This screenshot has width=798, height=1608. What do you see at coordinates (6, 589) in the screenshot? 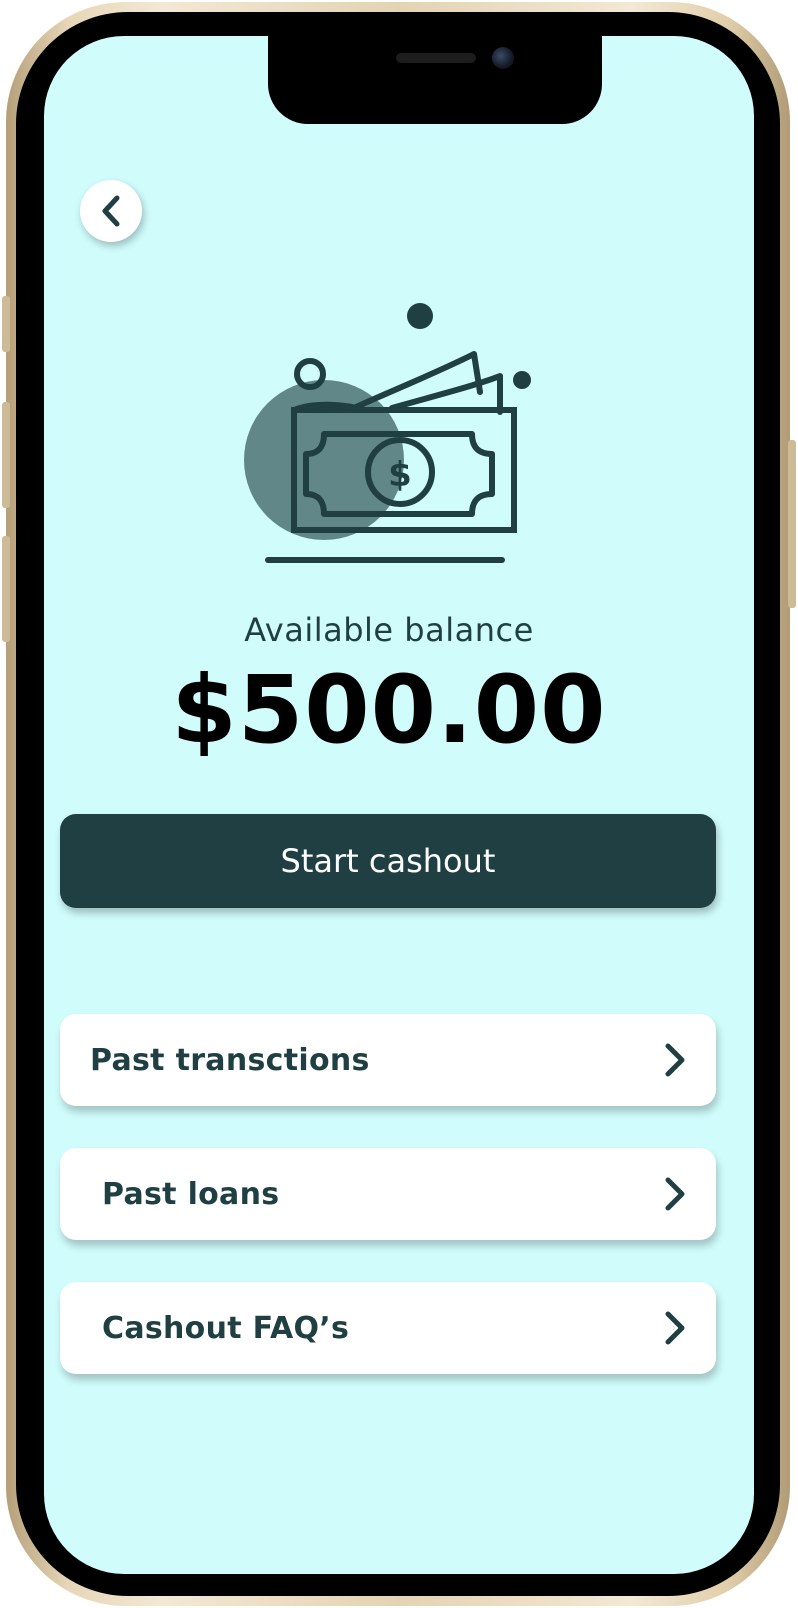
I see `side-button-volume-down` at bounding box center [6, 589].